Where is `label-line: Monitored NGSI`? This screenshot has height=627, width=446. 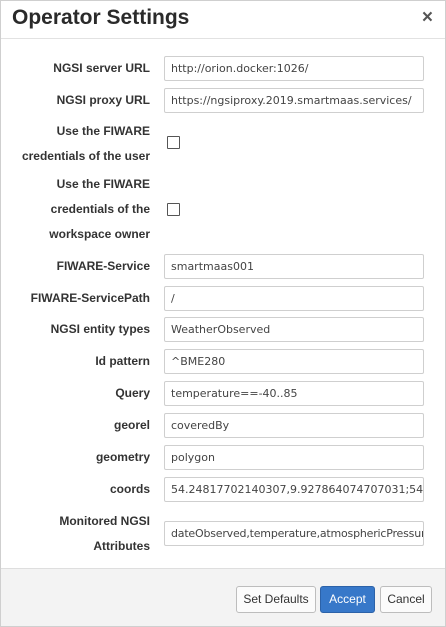 label-line: Monitored NGSI is located at coordinates (104, 521).